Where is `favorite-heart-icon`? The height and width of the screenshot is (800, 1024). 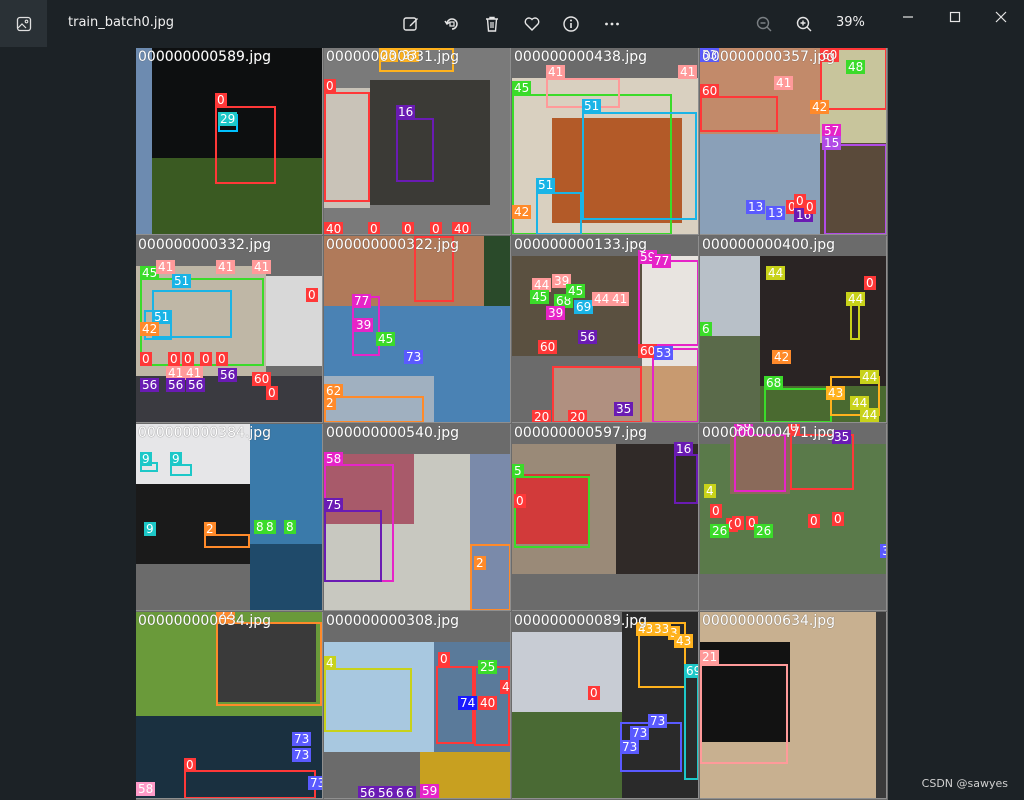 favorite-heart-icon is located at coordinates (532, 24).